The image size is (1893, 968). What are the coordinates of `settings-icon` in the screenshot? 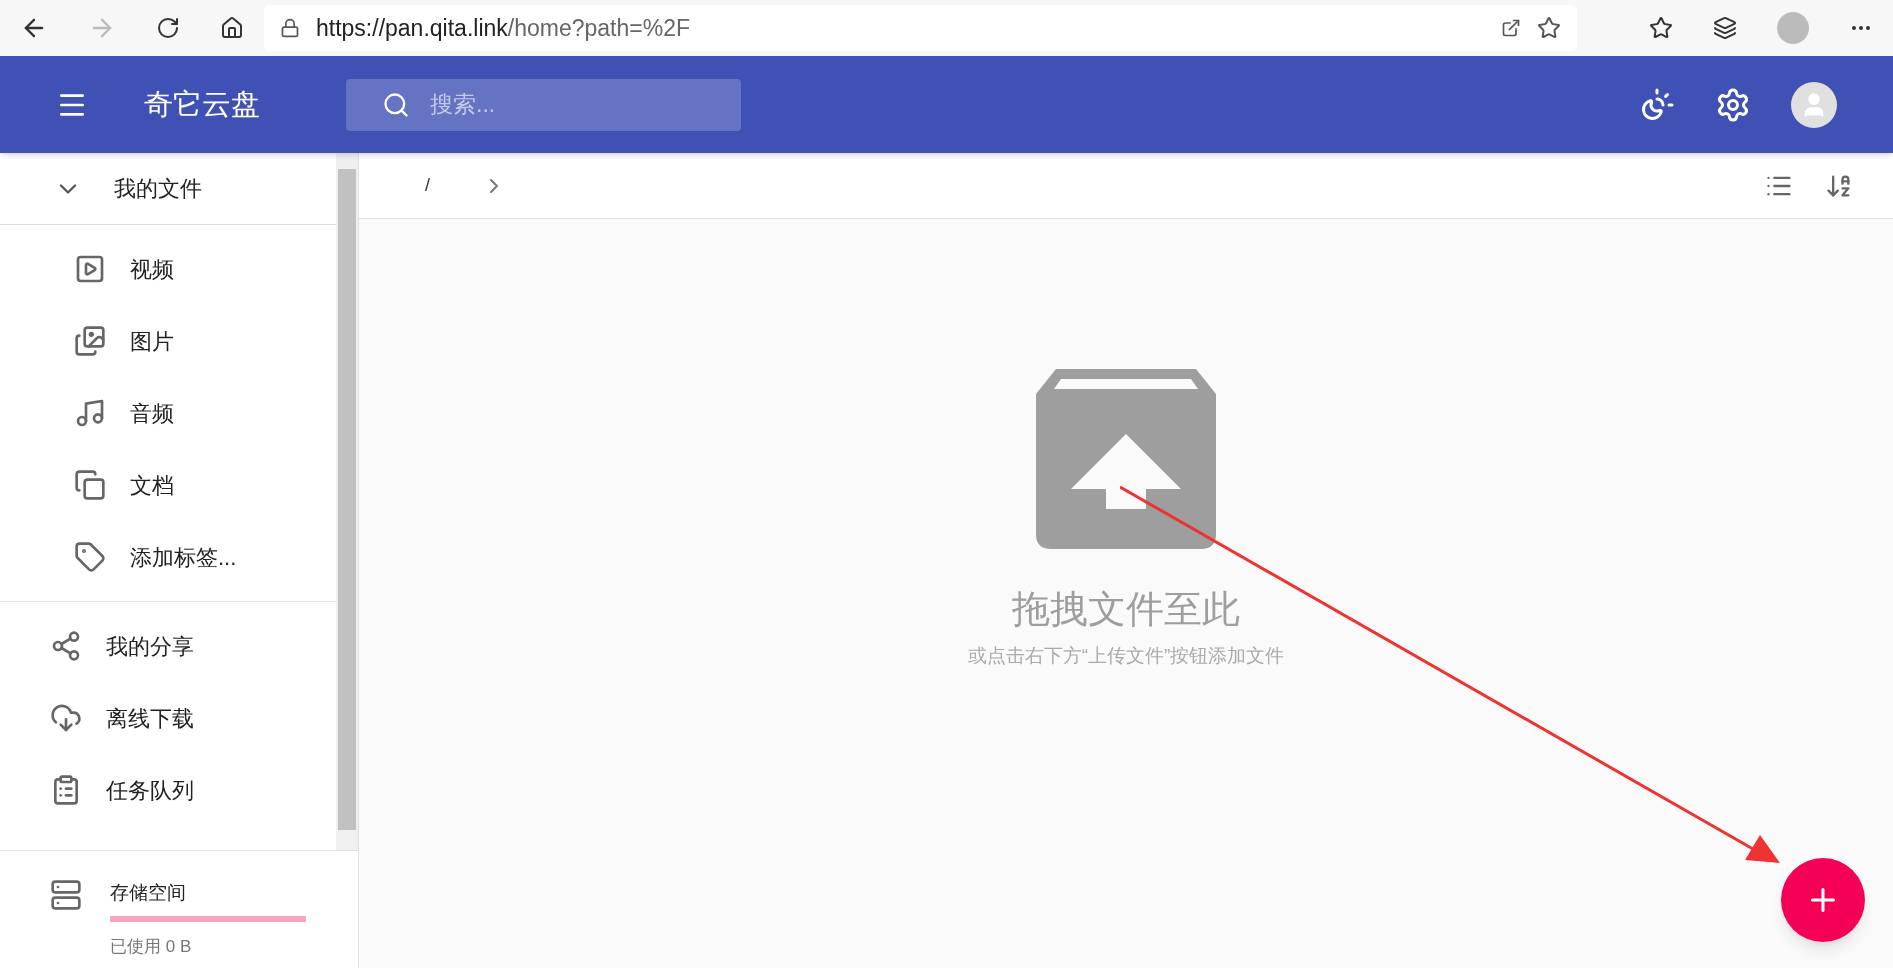 It's located at (1733, 104).